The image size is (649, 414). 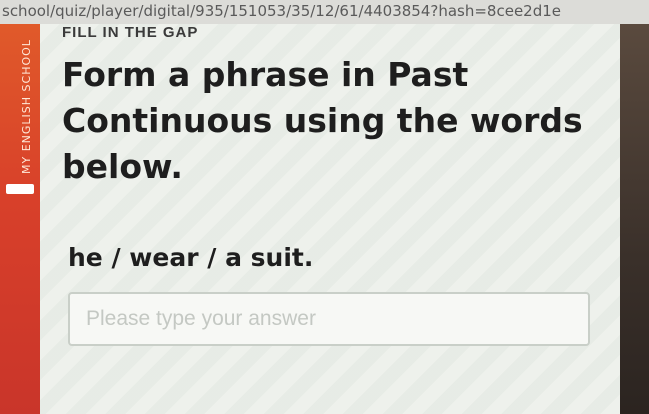 I want to click on brand-vertical-text: MY ENGLISH SCHOOL, so click(x=26, y=106).